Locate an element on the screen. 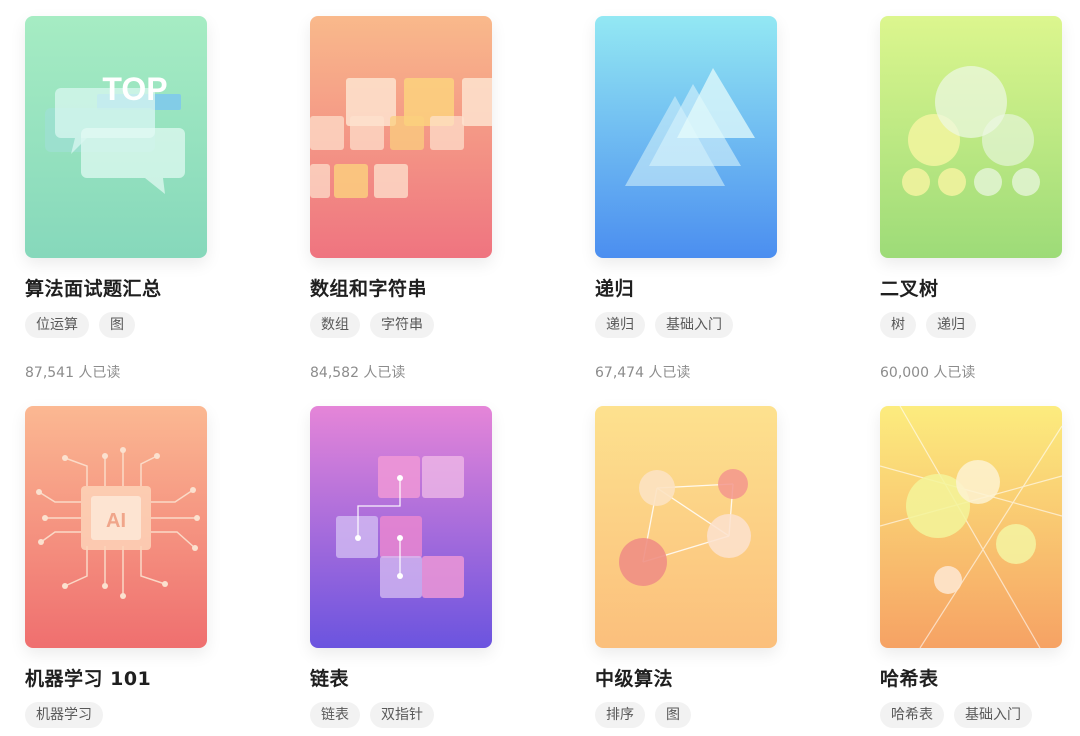  array-blocks-icon is located at coordinates (401, 137).